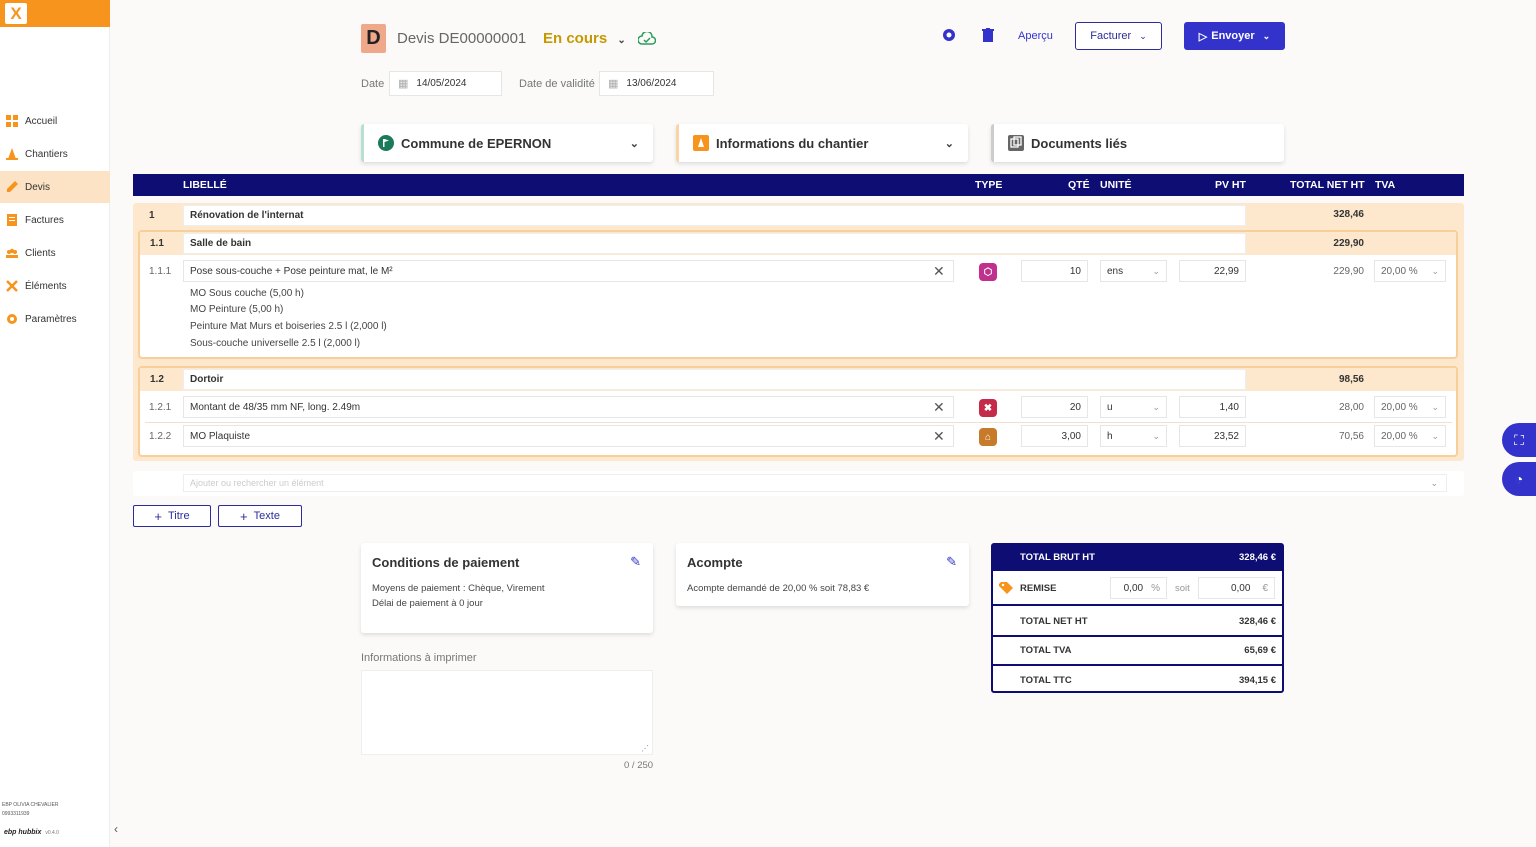 This screenshot has width=1536, height=847. What do you see at coordinates (988, 437) in the screenshot?
I see `main-oeuvre-type-icon: ⌂` at bounding box center [988, 437].